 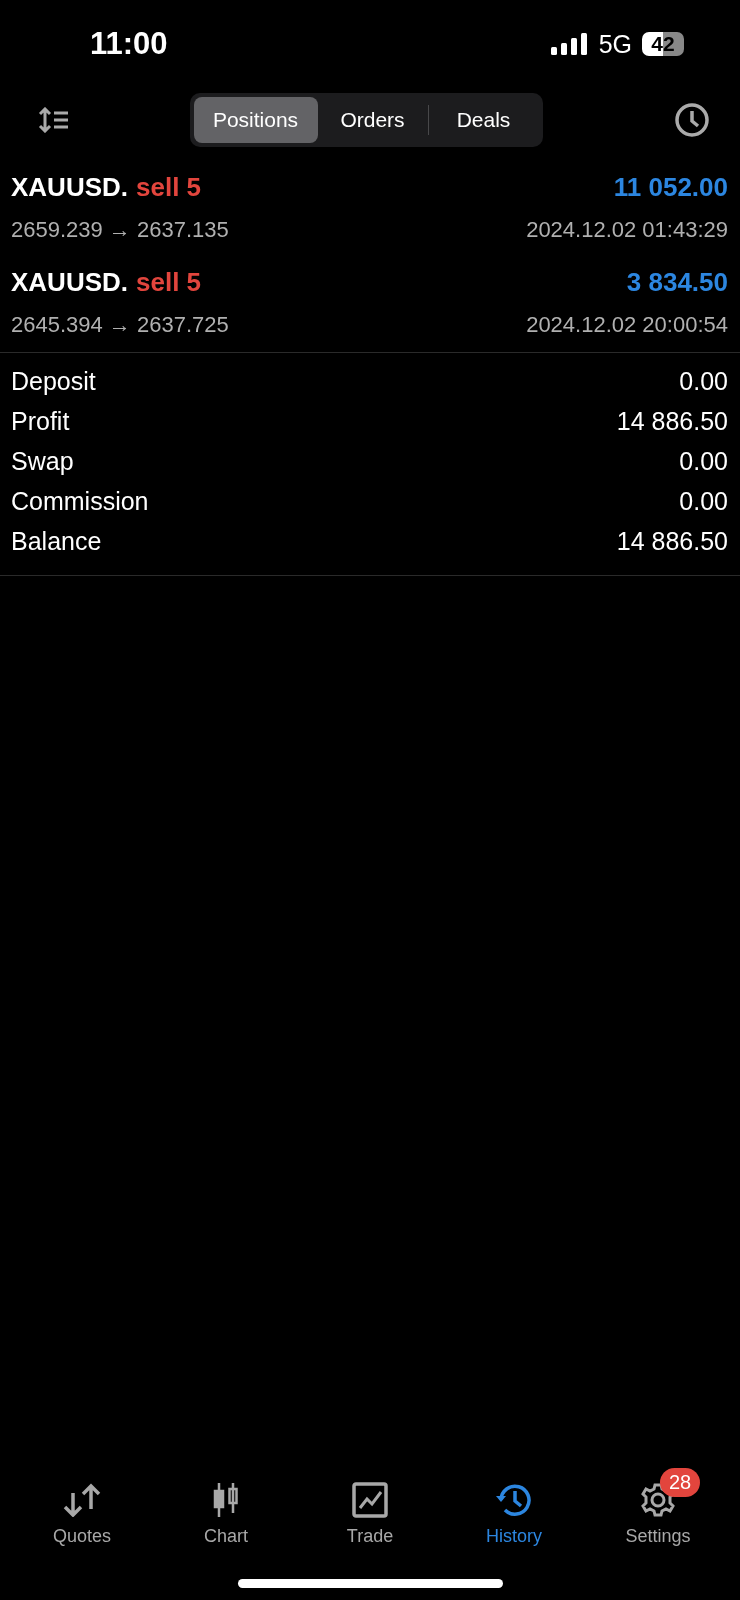 What do you see at coordinates (677, 282) in the screenshot?
I see `profit-value: 3 834.50` at bounding box center [677, 282].